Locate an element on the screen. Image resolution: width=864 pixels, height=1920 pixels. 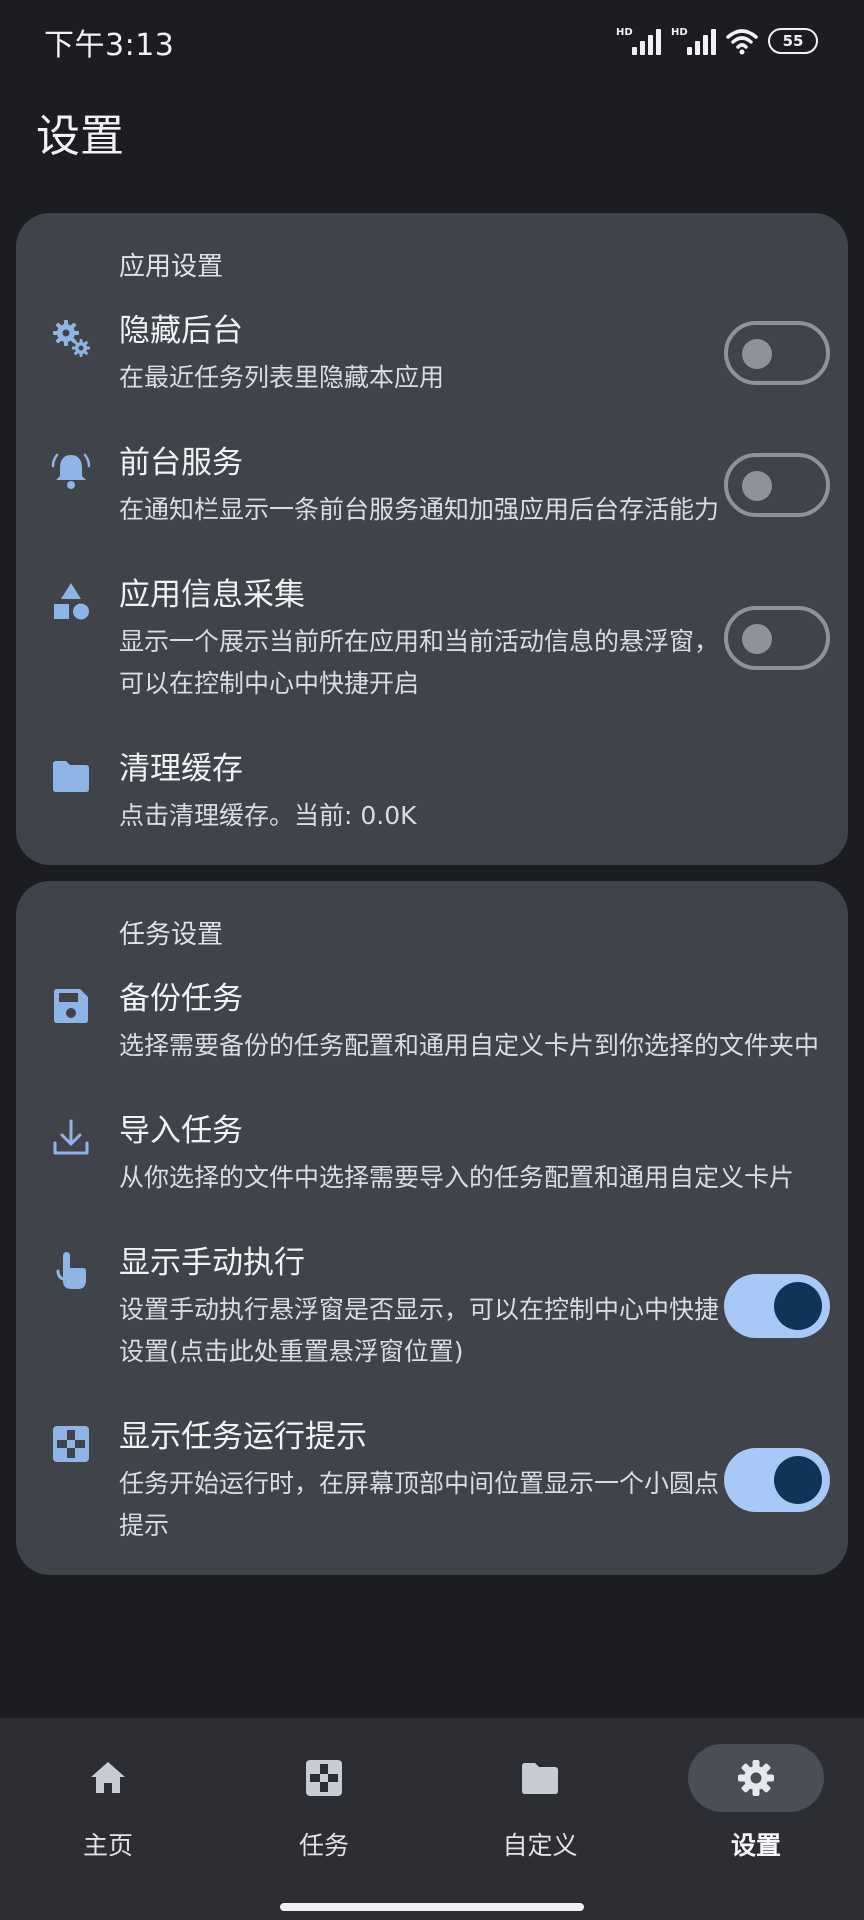
setting-desc: 在最近任务列表里隐藏本应用 is located at coordinates (282, 377).